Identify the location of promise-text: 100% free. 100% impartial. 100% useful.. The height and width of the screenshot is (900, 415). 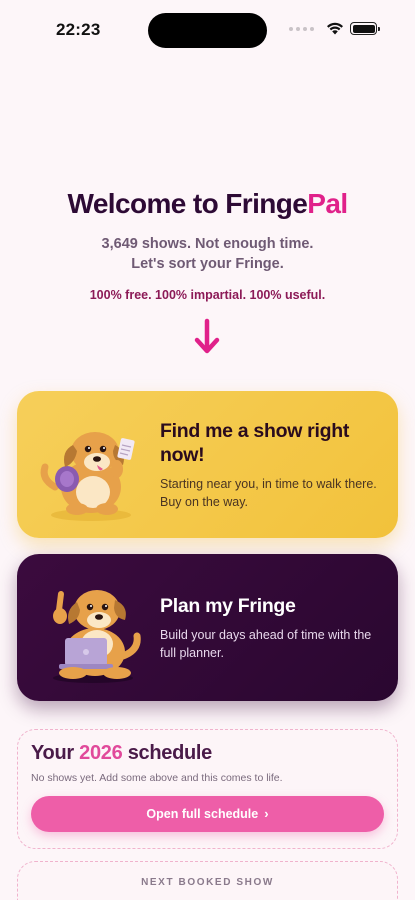
(207, 295).